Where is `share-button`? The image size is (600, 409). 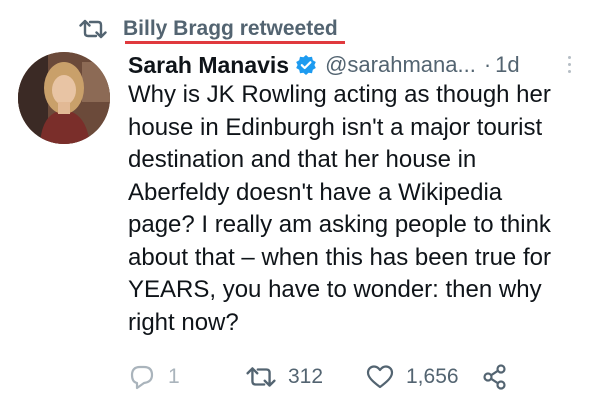 share-button is located at coordinates (495, 377).